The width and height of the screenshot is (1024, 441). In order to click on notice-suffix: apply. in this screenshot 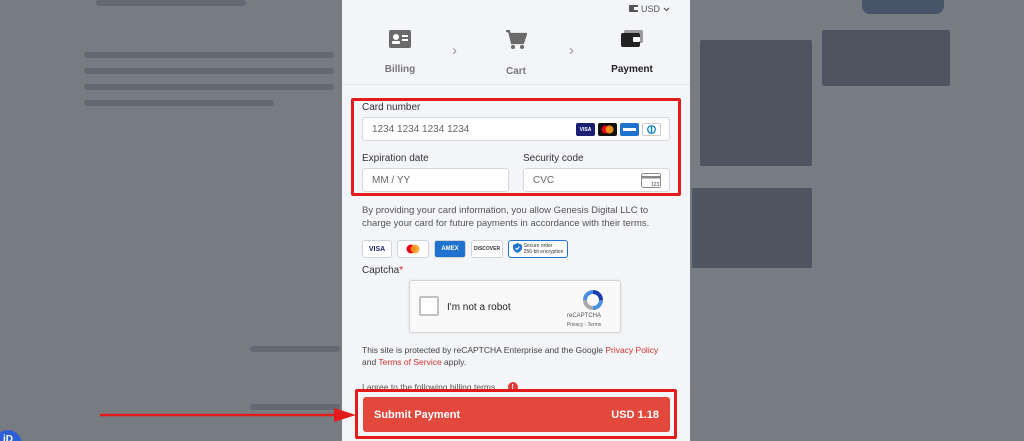, I will do `click(454, 362)`.